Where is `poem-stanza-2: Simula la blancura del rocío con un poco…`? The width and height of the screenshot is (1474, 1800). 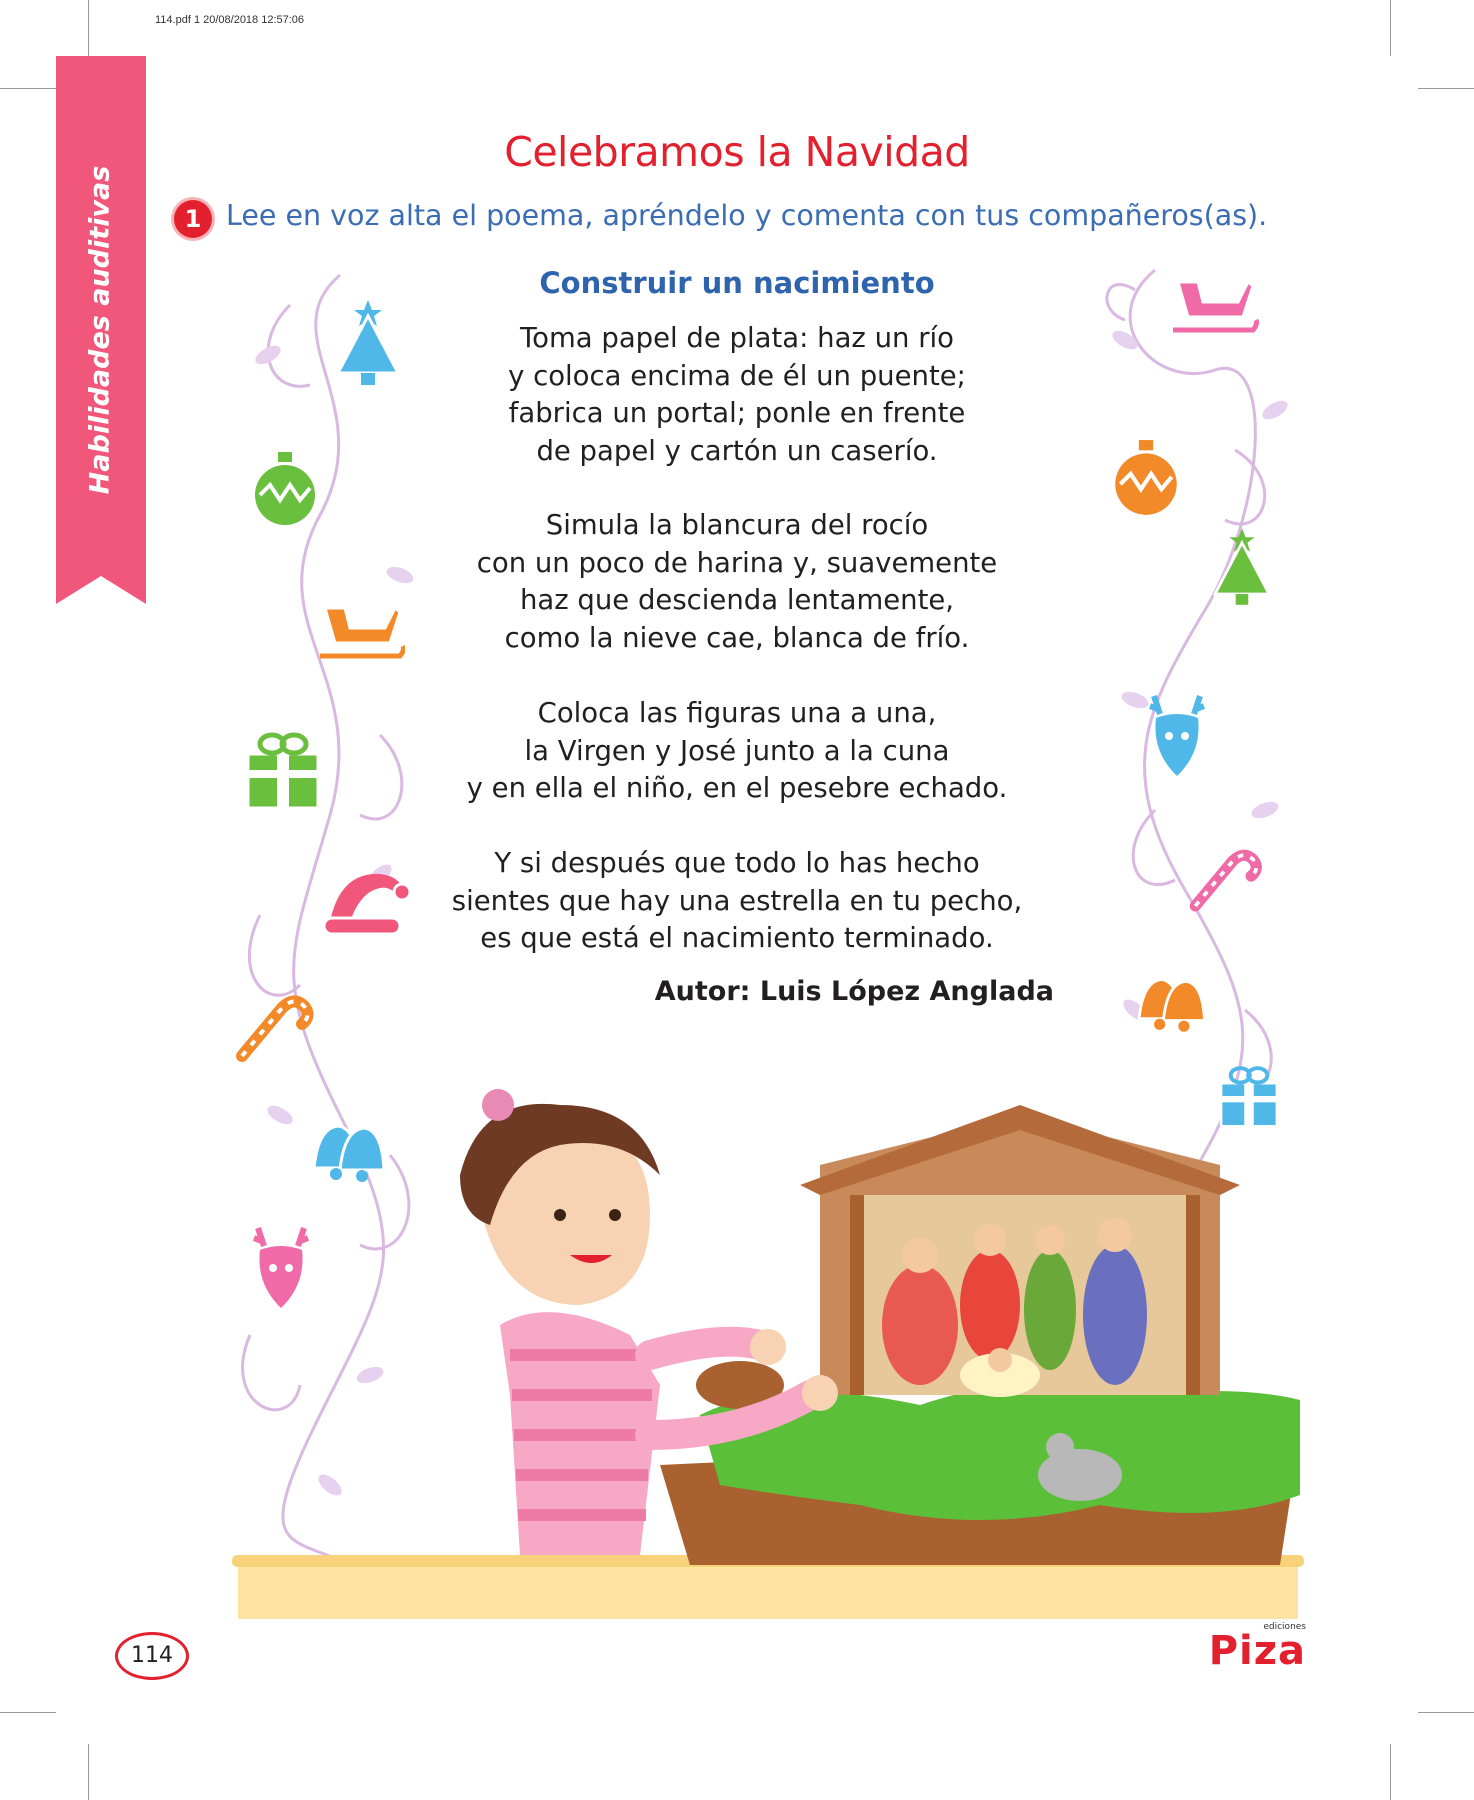 poem-stanza-2: Simula la blancura del rocío con un poco… is located at coordinates (737, 582).